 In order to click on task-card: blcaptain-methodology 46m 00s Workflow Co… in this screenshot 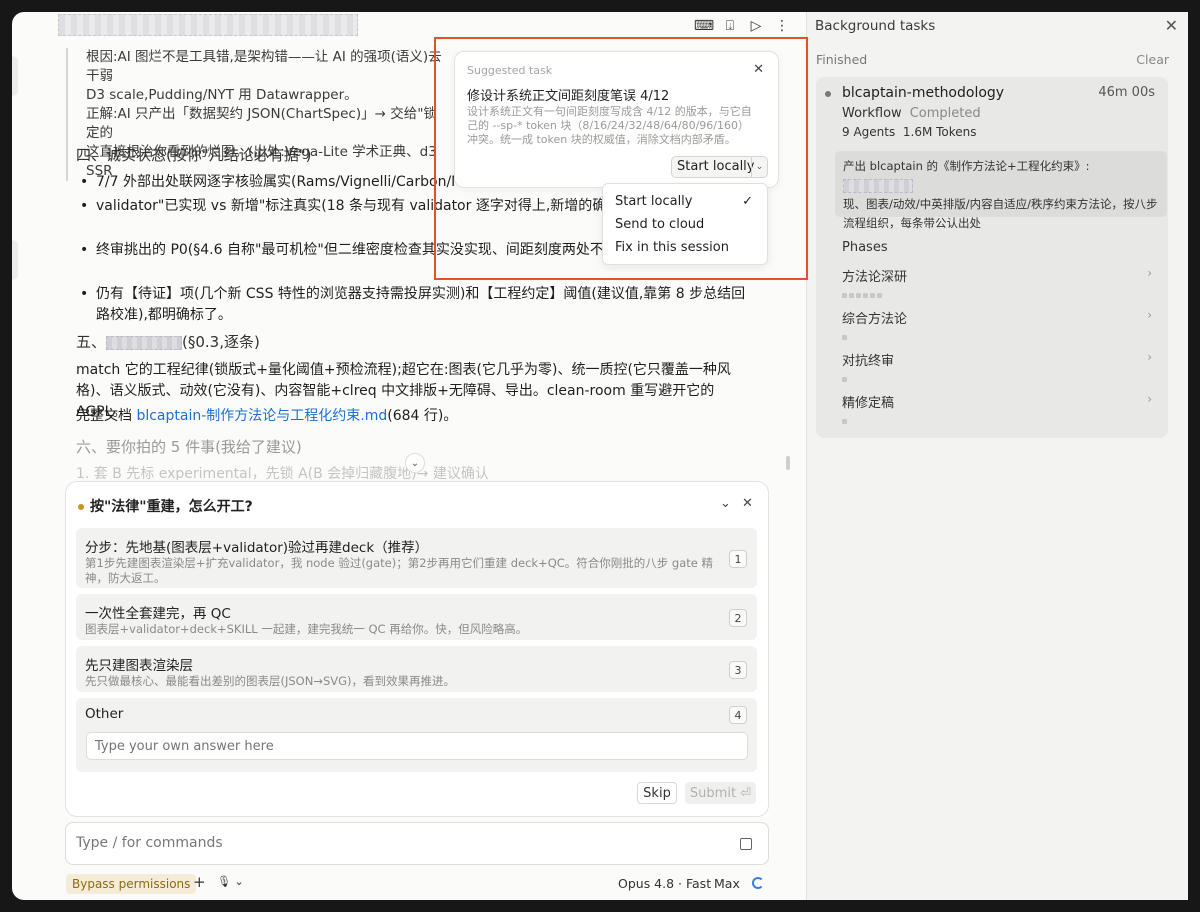, I will do `click(992, 257)`.